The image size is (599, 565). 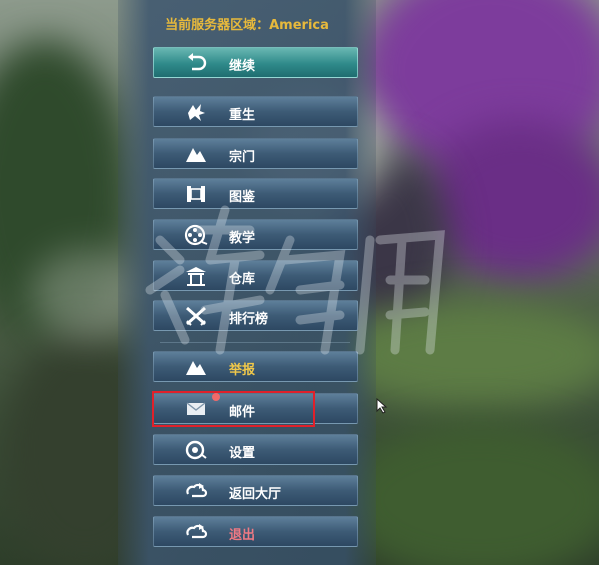 What do you see at coordinates (255, 494) in the screenshot?
I see `return-lobby-label: 返回大厅` at bounding box center [255, 494].